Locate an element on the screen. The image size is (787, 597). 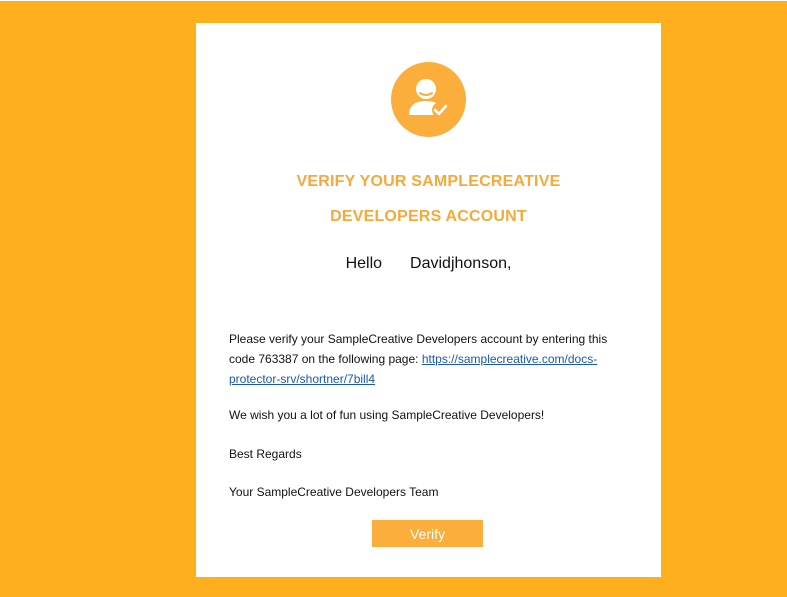
verify-button: Verify is located at coordinates (427, 533).